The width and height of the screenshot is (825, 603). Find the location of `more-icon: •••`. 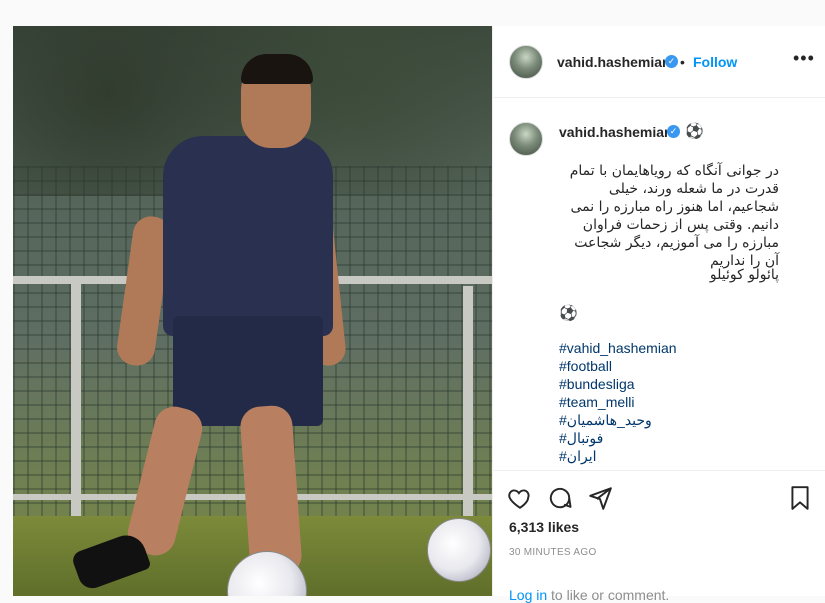

more-icon: ••• is located at coordinates (804, 58).